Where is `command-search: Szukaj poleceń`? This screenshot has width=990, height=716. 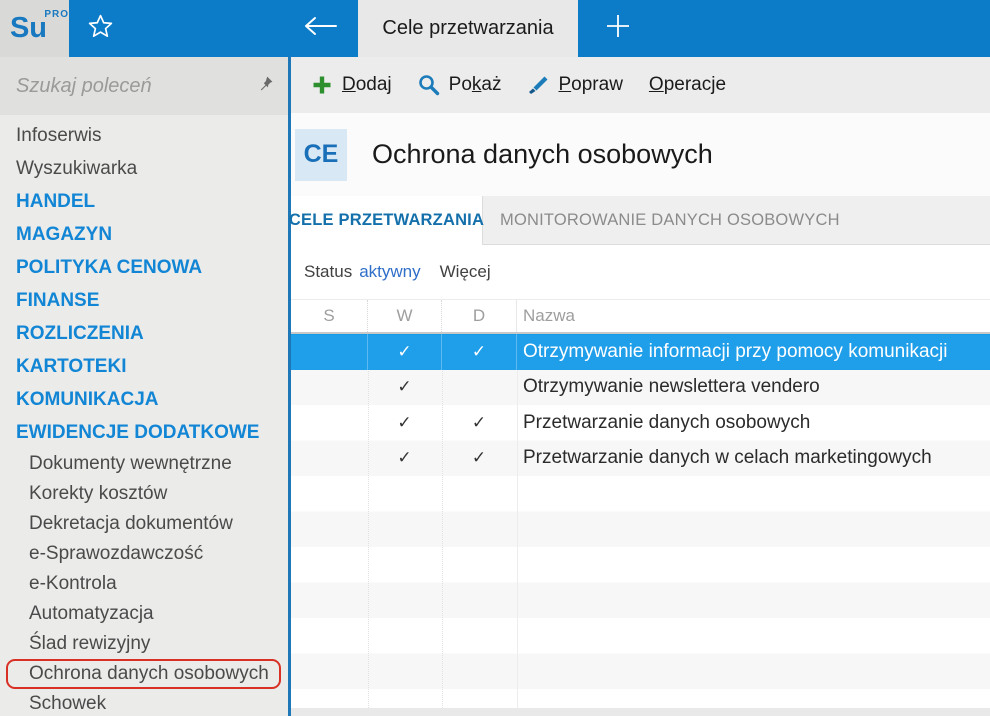
command-search: Szukaj poleceń is located at coordinates (144, 86).